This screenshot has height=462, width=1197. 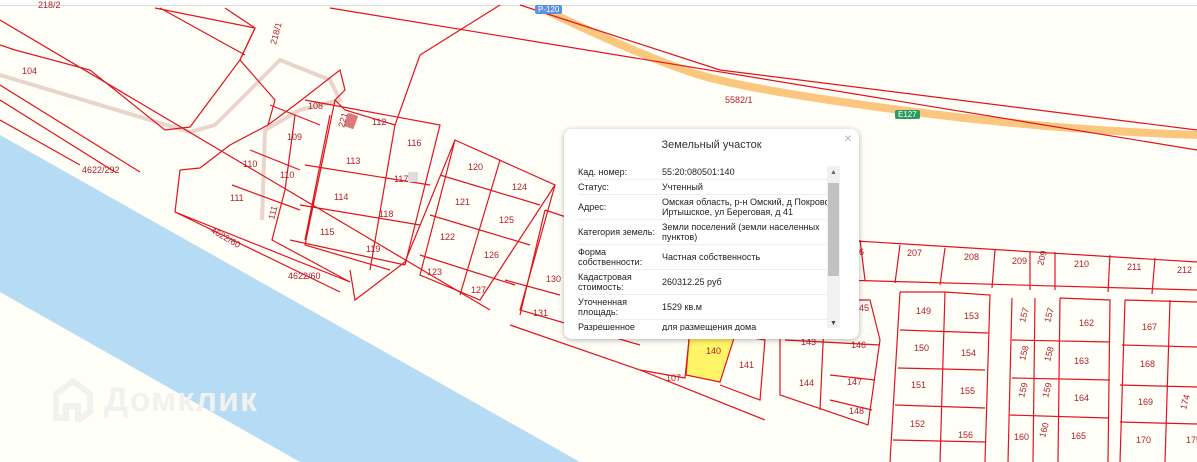 What do you see at coordinates (711, 145) in the screenshot?
I see `popup-title: Земельный участок` at bounding box center [711, 145].